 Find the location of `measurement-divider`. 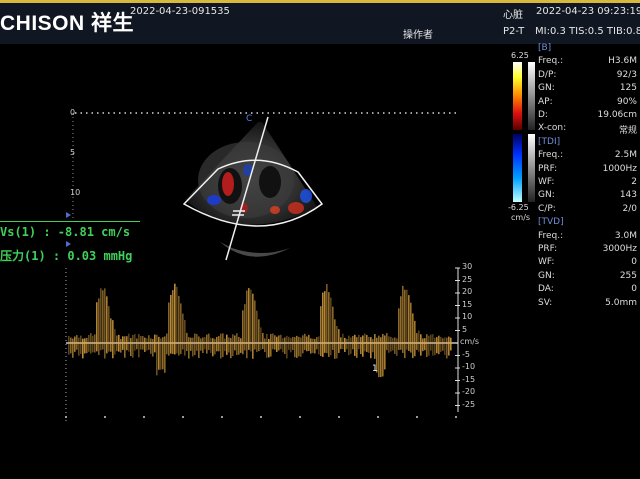

measurement-divider is located at coordinates (70, 221).